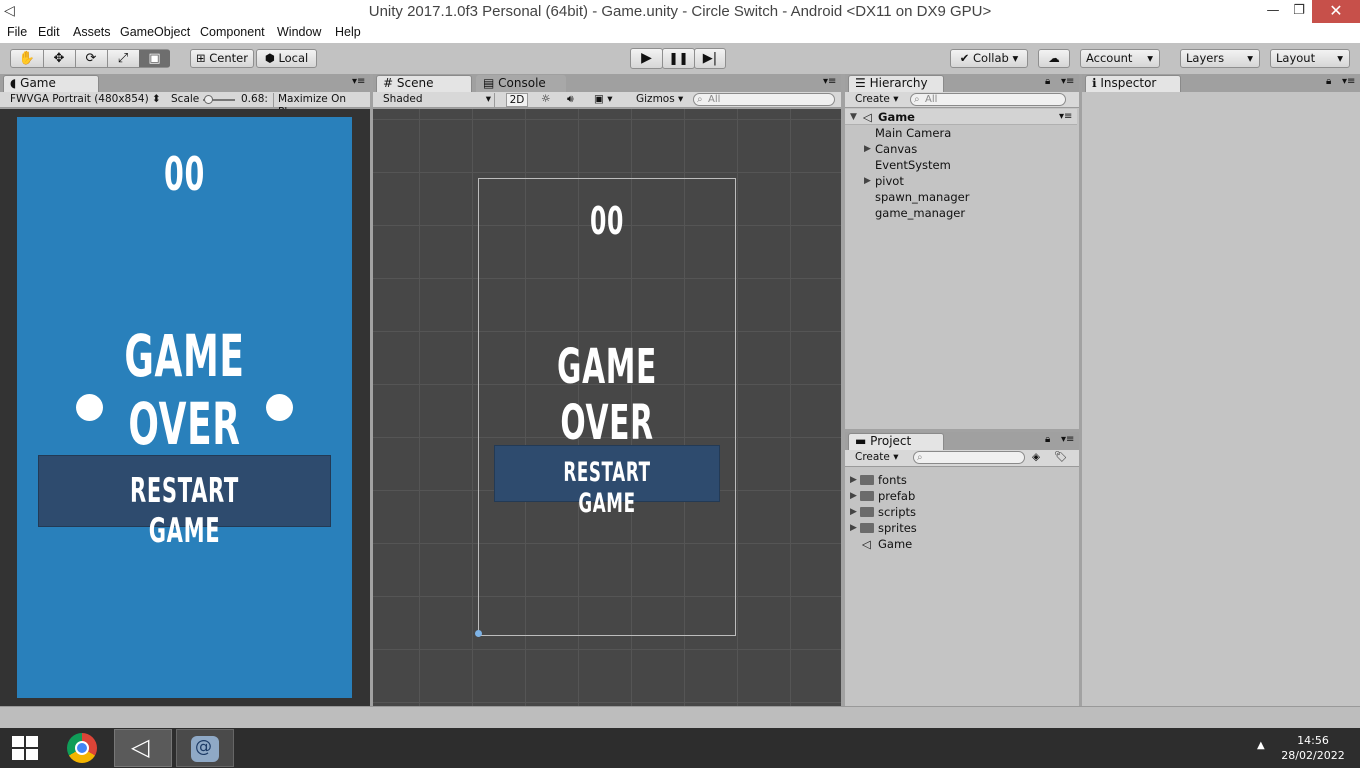 The height and width of the screenshot is (768, 1360). Describe the element at coordinates (570, 100) in the screenshot. I see `audio-icon: 🔊︎` at that location.